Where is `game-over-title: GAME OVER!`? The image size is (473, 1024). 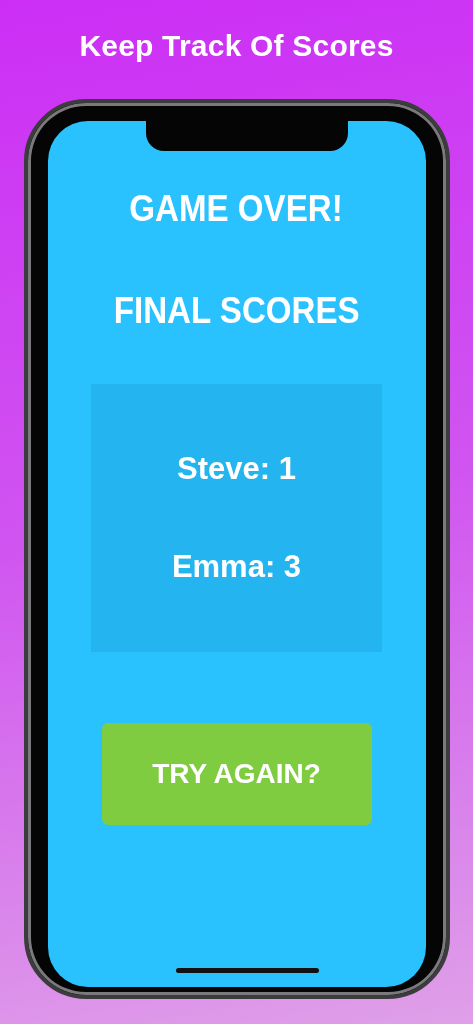 game-over-title: GAME OVER! is located at coordinates (236, 209).